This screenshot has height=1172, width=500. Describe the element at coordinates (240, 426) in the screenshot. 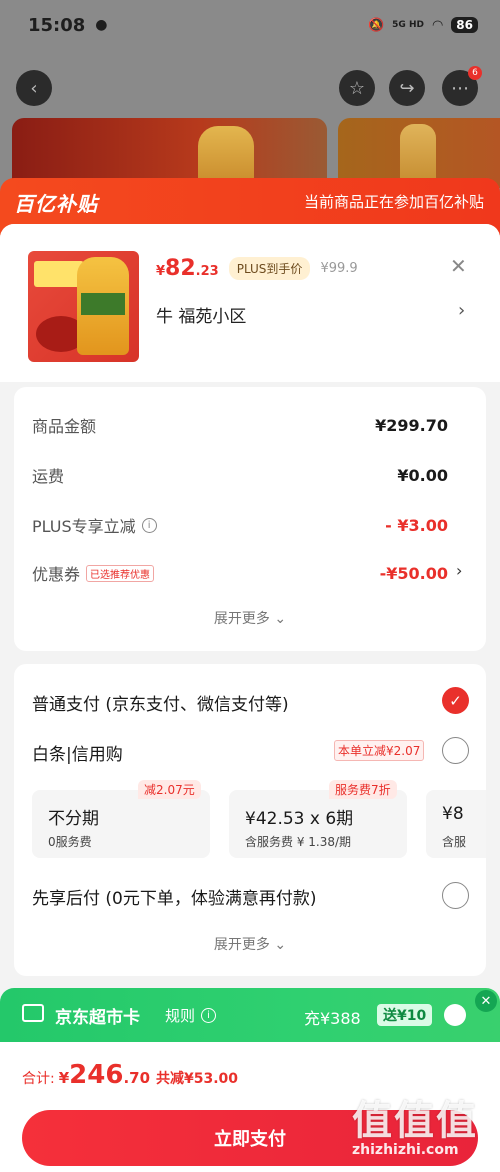

I see `summary-row: 商品金额 ¥299.70` at that location.